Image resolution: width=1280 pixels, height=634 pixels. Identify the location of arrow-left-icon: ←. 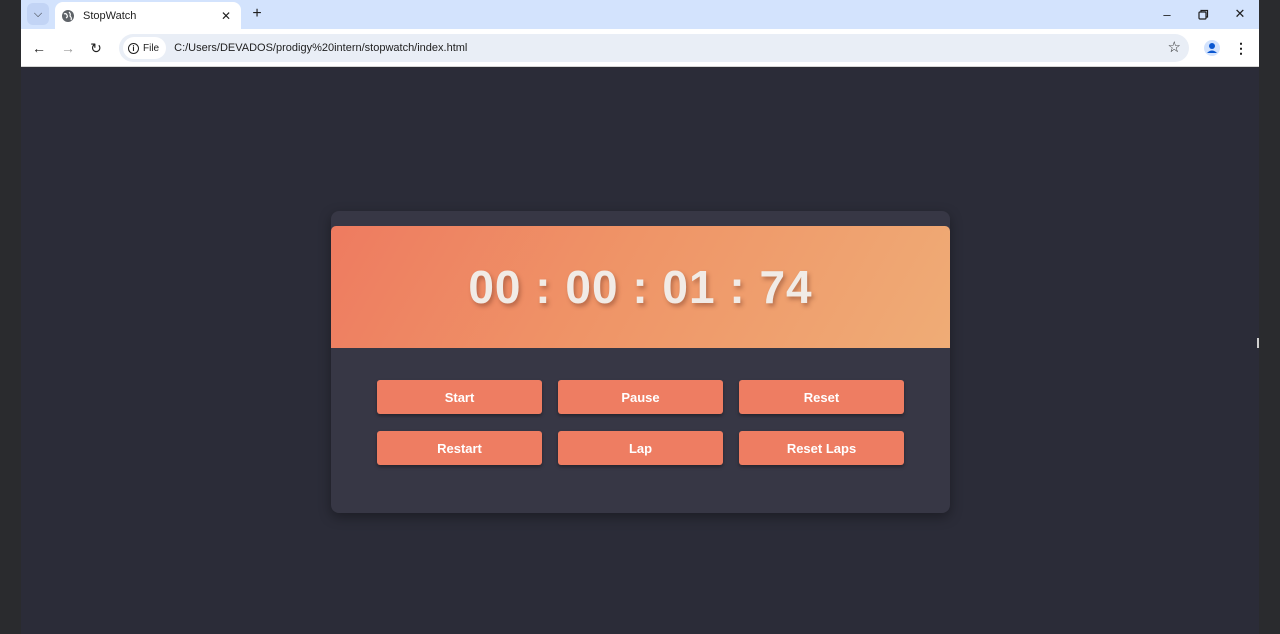
(39, 48).